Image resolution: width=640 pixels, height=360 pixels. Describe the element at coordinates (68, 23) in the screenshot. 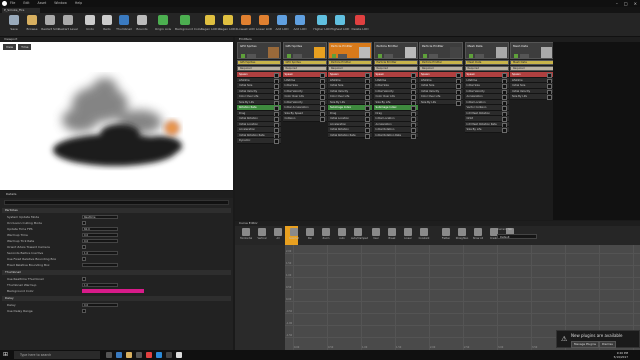

I see `toolbar-restart-level-button: Restart Level` at that location.